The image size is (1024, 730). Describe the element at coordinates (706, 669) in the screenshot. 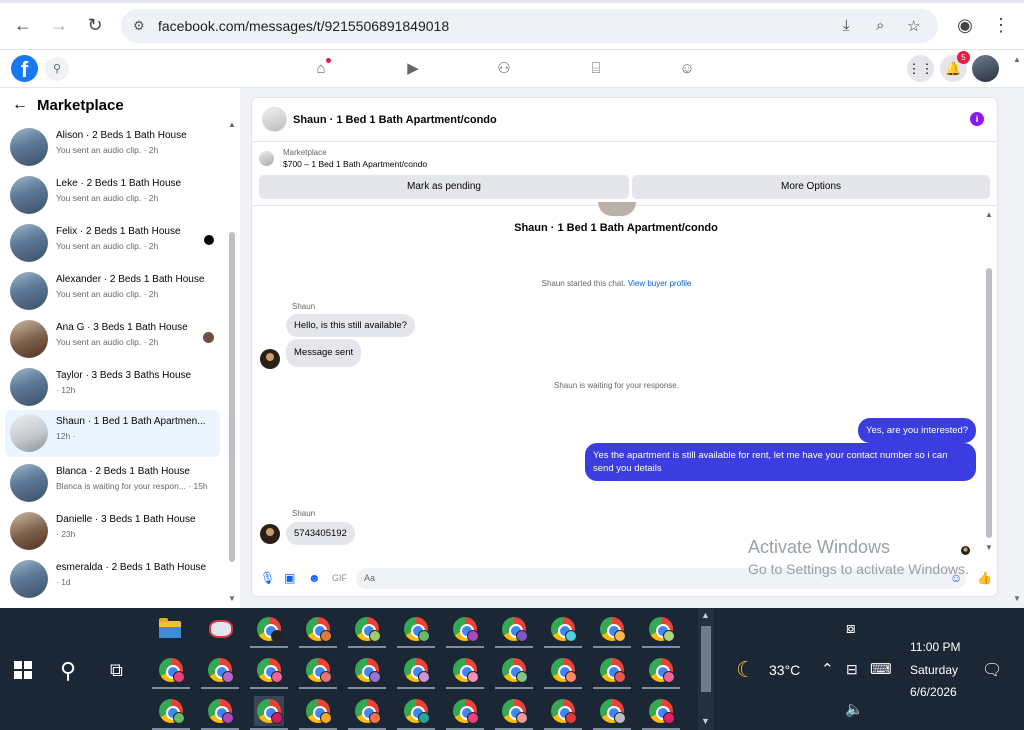

I see `taskbar-scrollbar: ▲ ▼` at that location.